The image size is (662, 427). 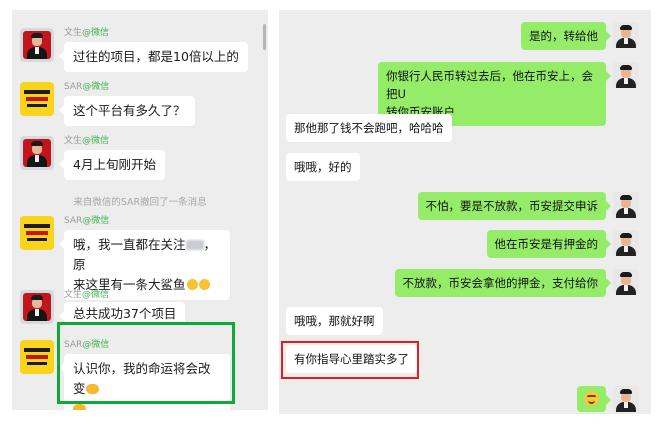 I want to click on message-text: 不放款，币安会拿他的押金，支付给你, so click(x=500, y=283).